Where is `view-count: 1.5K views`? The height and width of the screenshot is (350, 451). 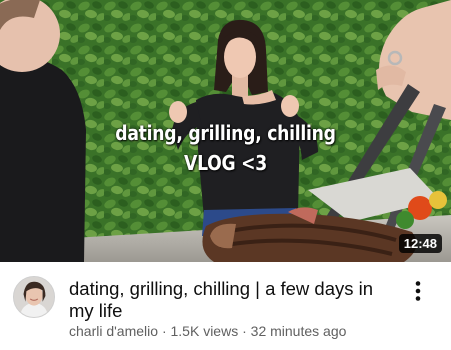 view-count: 1.5K views is located at coordinates (204, 331).